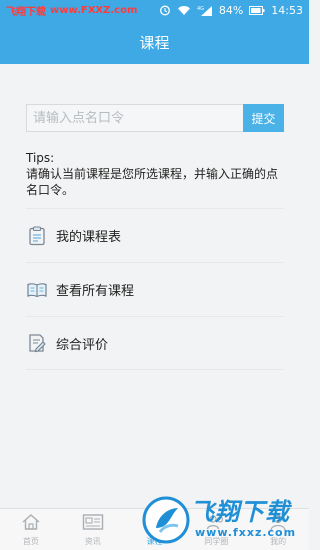 This screenshot has width=320, height=550. I want to click on page-title: 课程, so click(154, 42).